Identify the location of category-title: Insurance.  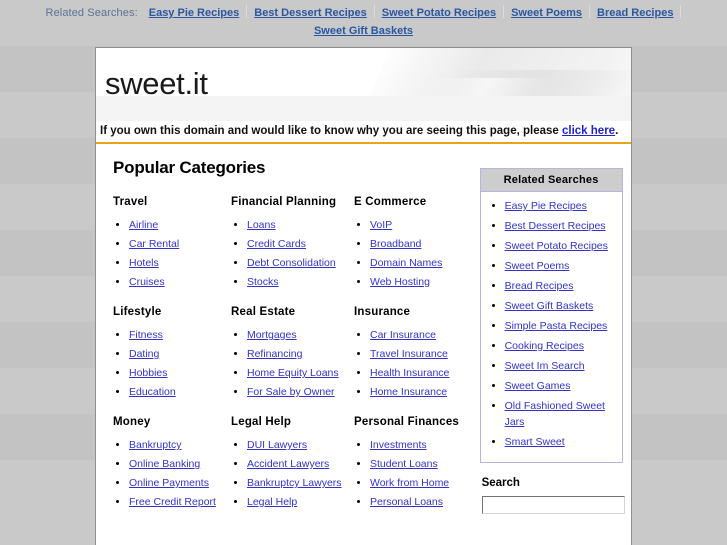
(382, 312).